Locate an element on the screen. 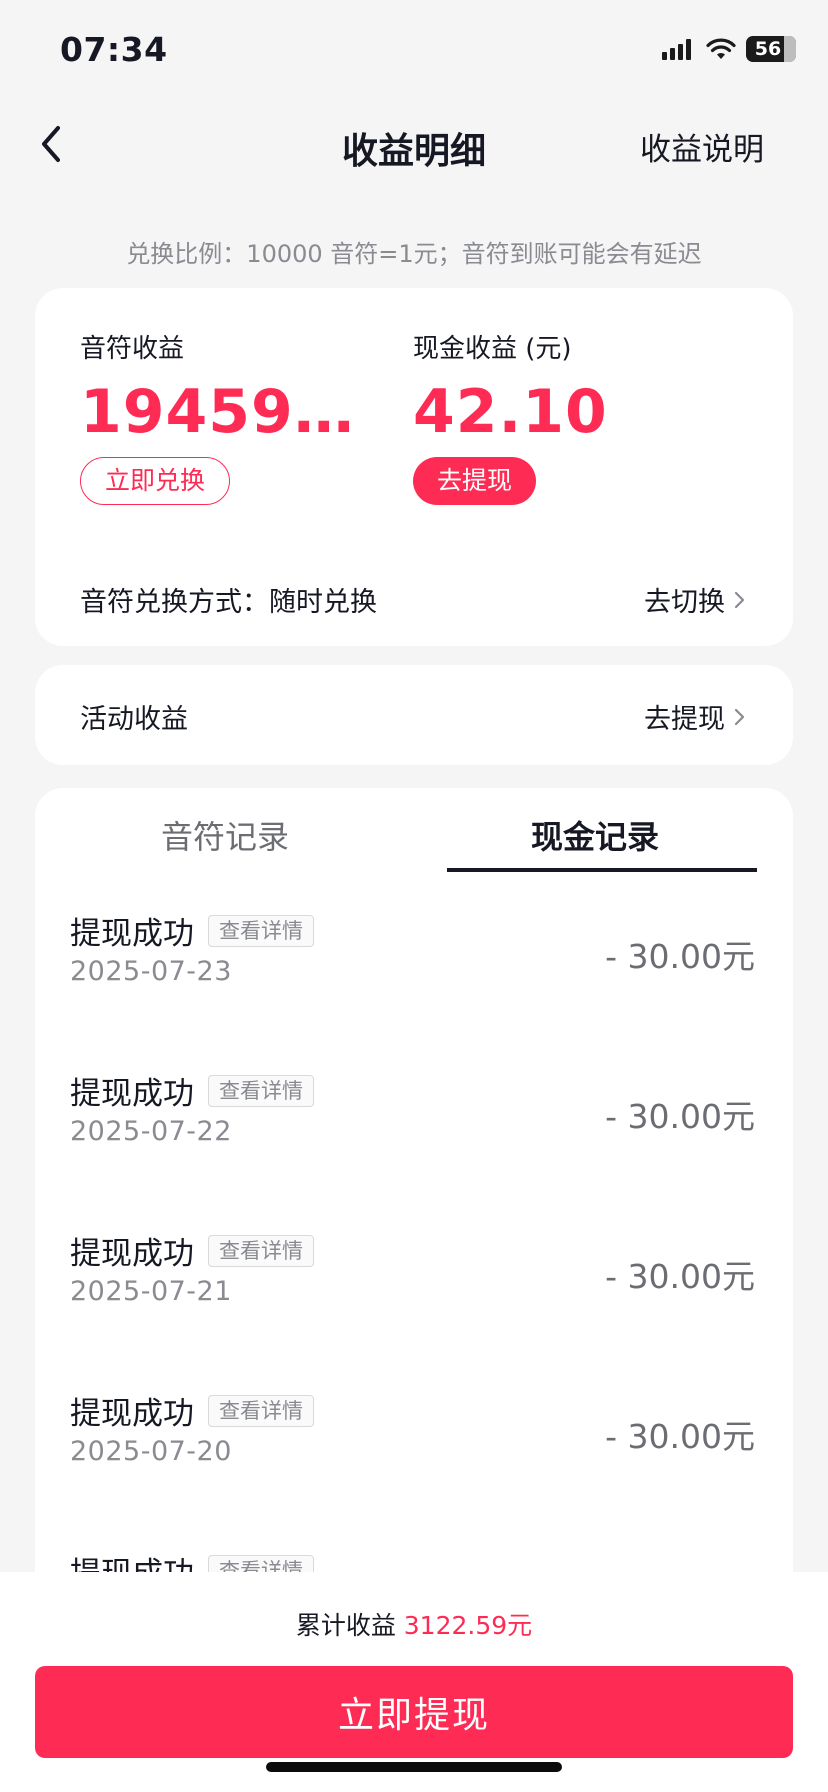  exchange-method-row: 音符兑换方式：随时兑换 去切换 is located at coordinates (413, 599).